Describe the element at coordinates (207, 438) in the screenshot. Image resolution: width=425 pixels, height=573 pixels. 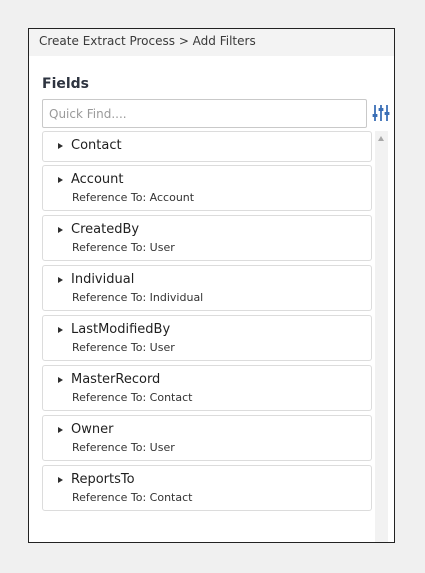
I see `field-item-owner: Owner Reference To: User` at that location.